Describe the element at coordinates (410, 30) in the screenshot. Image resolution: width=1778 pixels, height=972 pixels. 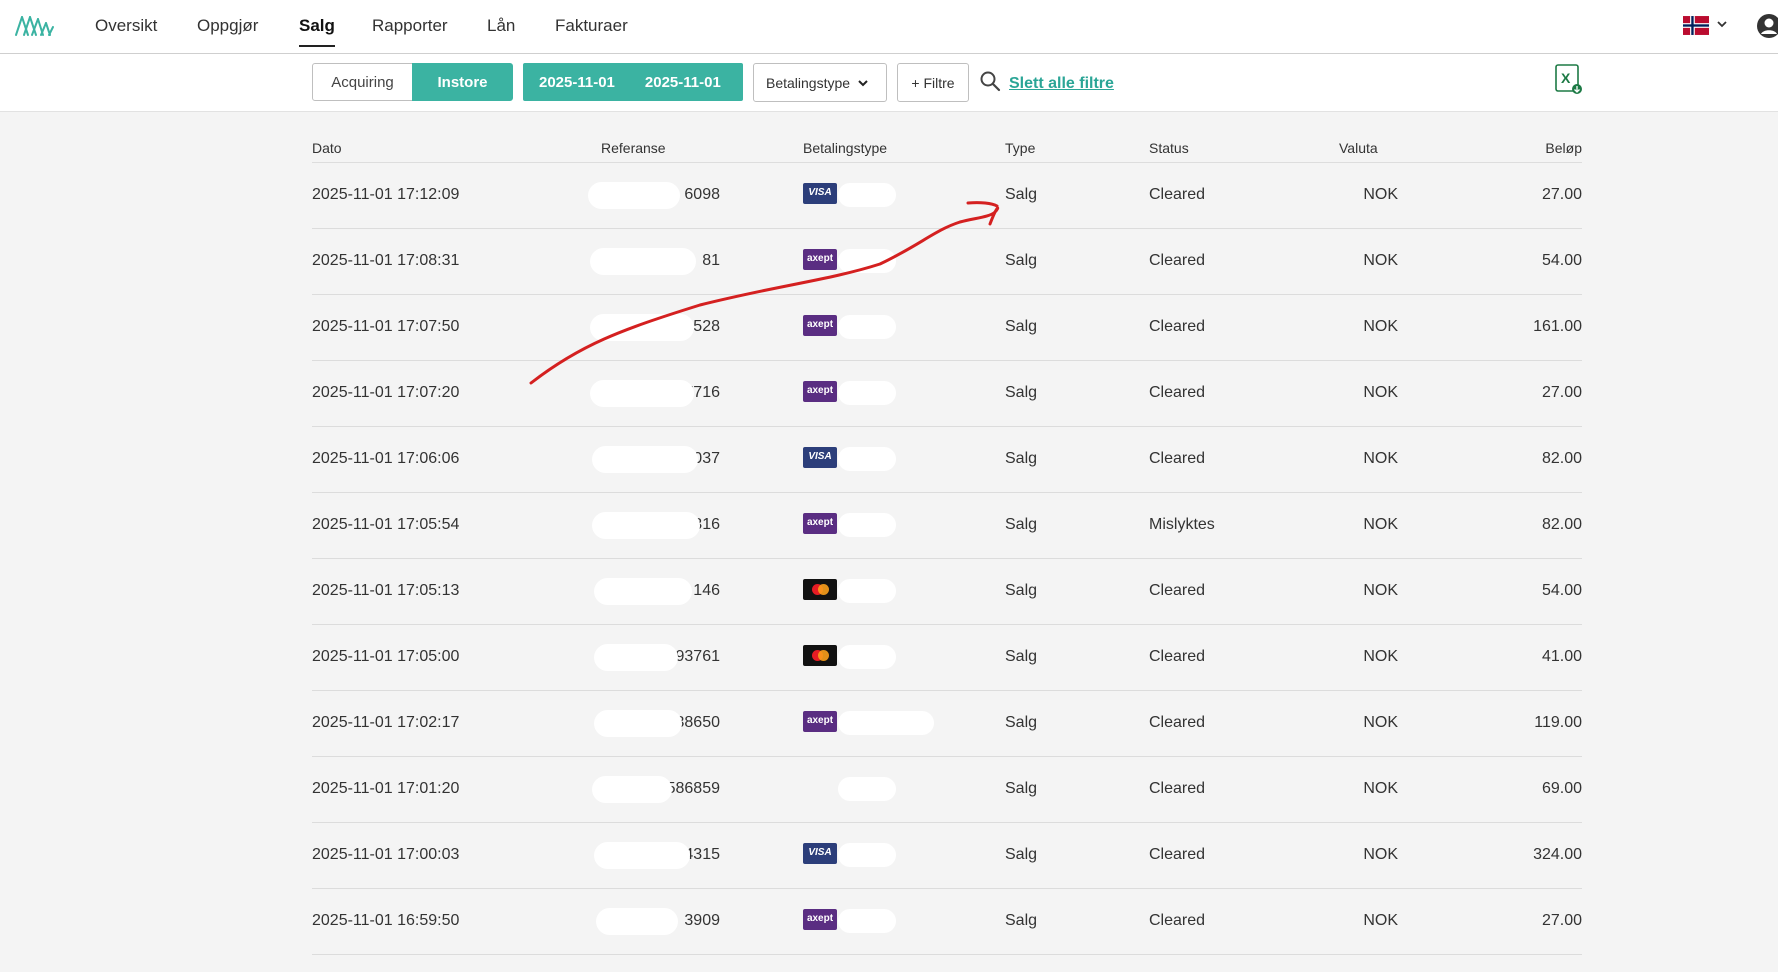
I see `nav-rapporter: Rapporter` at that location.